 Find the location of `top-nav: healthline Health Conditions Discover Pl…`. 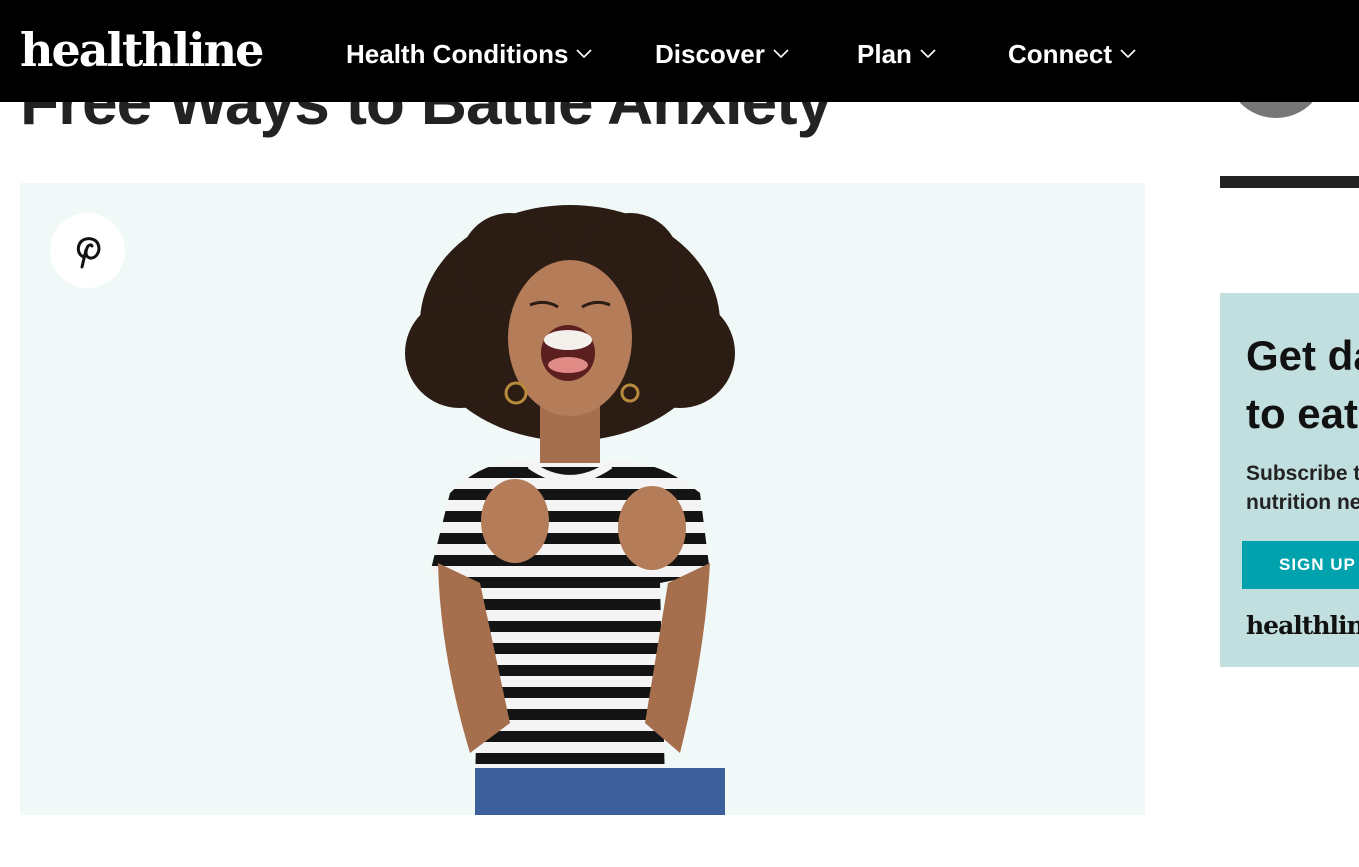

top-nav: healthline Health Conditions Discover Pl… is located at coordinates (679, 51).